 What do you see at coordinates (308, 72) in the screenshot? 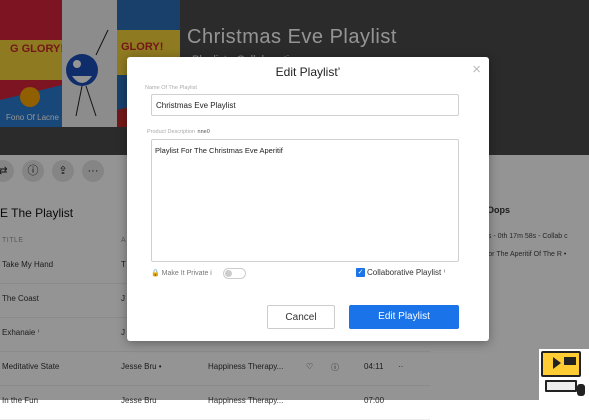
I see `dialog-title: Edit Playlist’` at bounding box center [308, 72].